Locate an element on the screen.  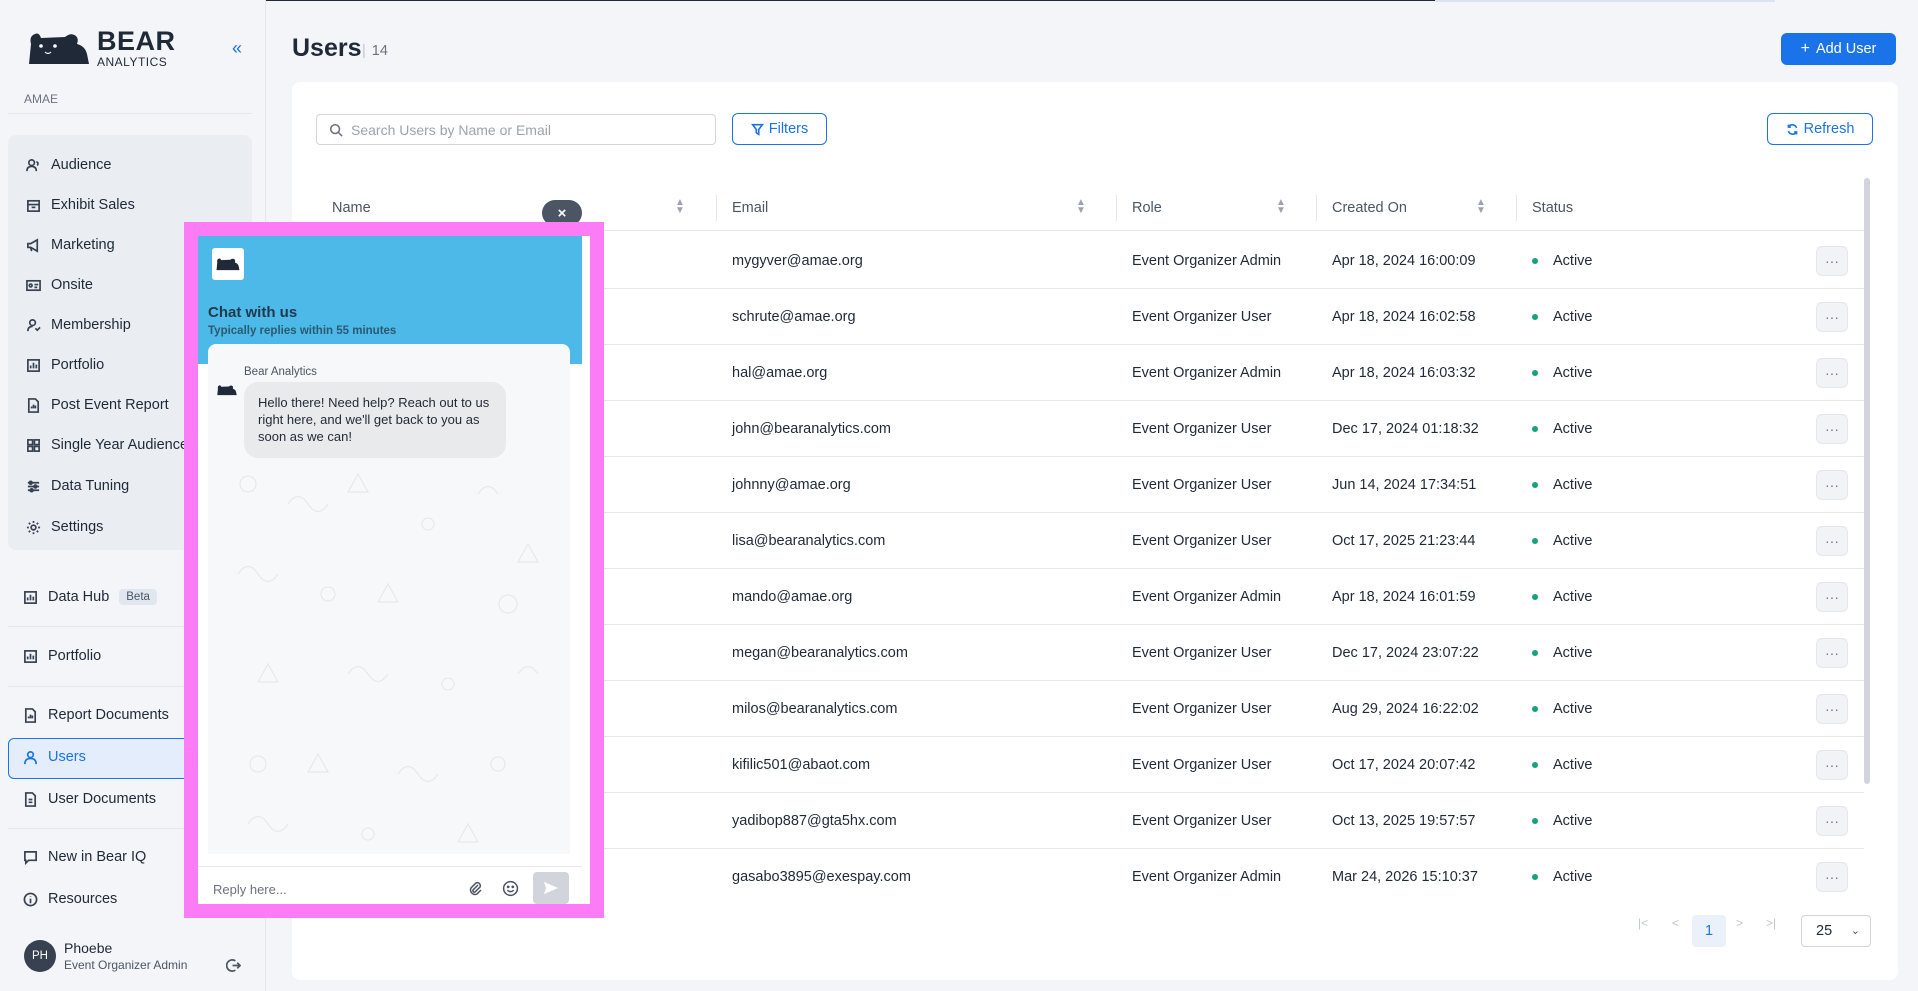
sidebar-item-marketing: Marketing is located at coordinates (70, 245).